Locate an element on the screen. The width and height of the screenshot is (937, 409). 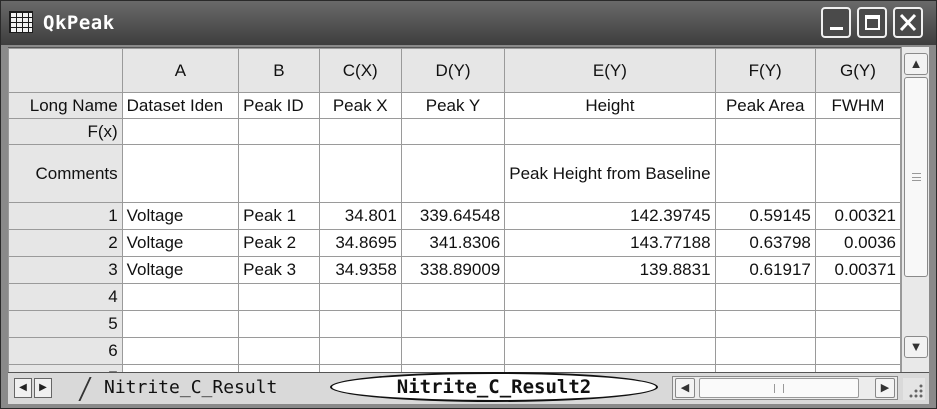
long-name-cell: FWHM is located at coordinates (857, 105).